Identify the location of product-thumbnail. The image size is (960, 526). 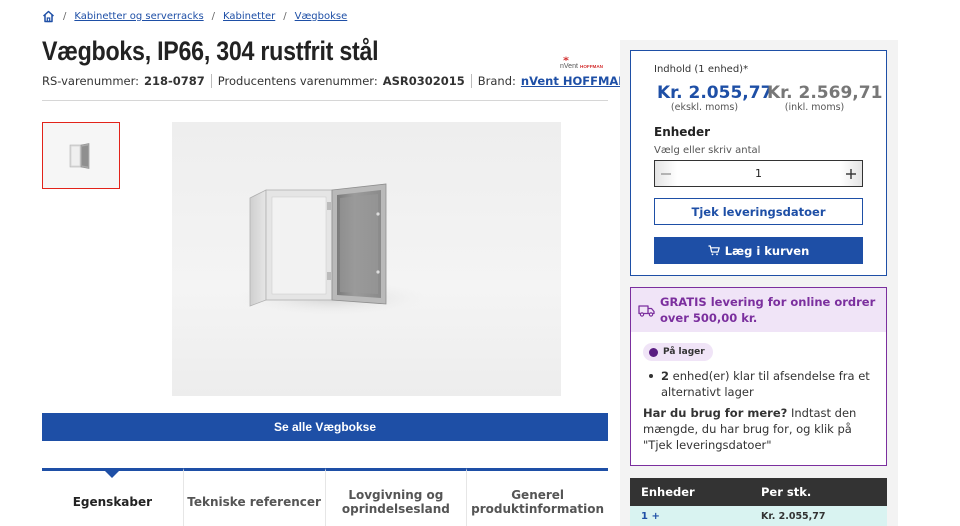
(81, 155).